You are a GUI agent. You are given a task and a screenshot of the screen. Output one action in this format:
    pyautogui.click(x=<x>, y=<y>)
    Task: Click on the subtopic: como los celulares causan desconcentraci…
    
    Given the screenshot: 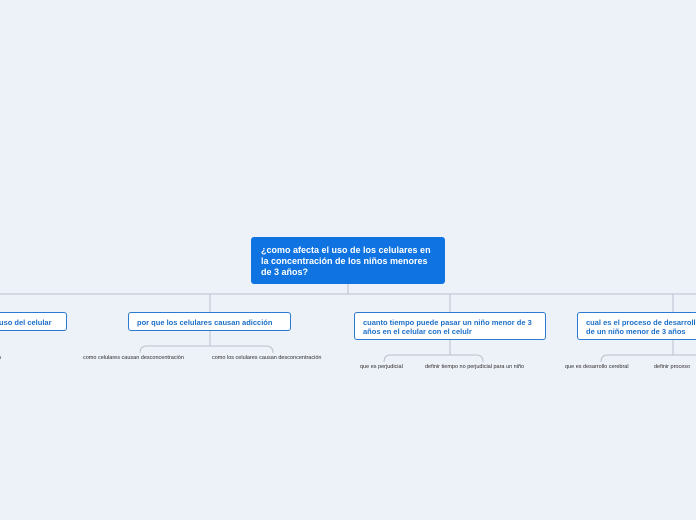 What is the action you would take?
    pyautogui.click(x=266, y=358)
    